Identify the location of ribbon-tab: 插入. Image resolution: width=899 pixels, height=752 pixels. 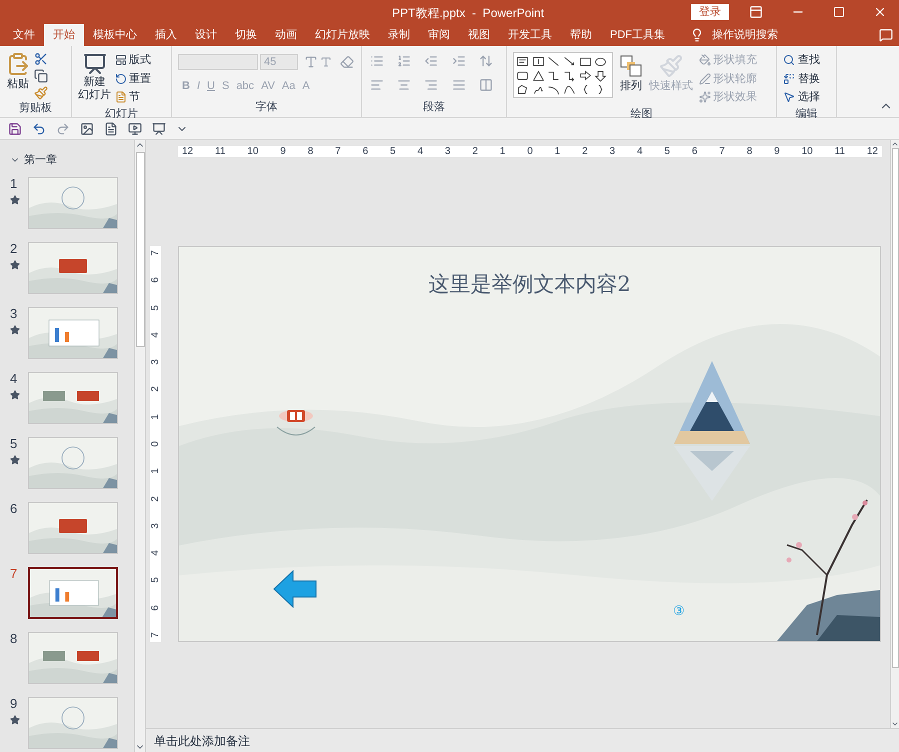
(166, 35).